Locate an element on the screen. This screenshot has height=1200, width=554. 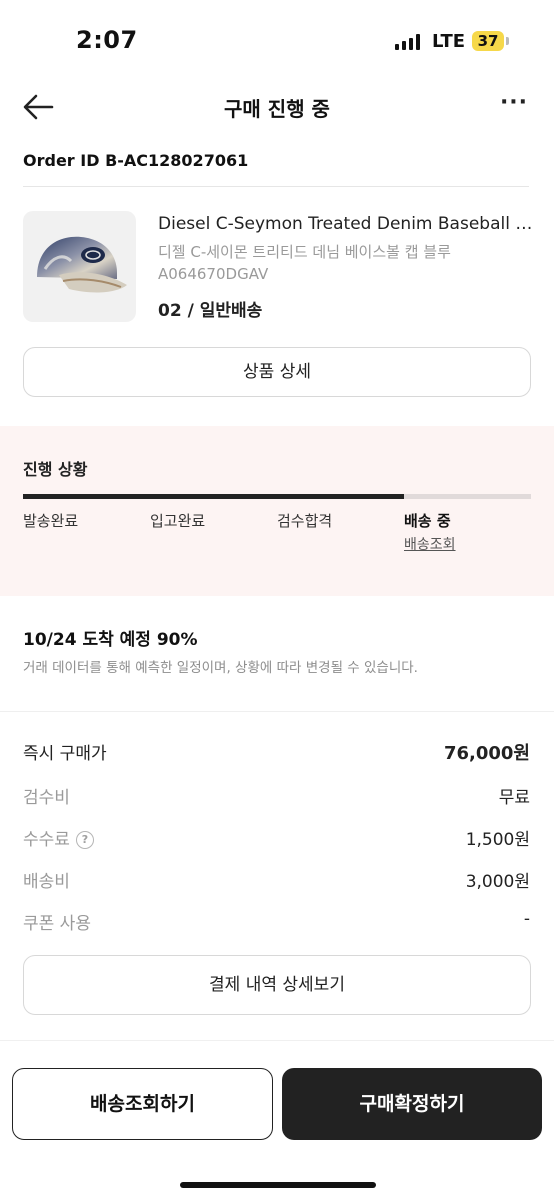
service-fee-row: 수수료? is located at coordinates (58, 837).